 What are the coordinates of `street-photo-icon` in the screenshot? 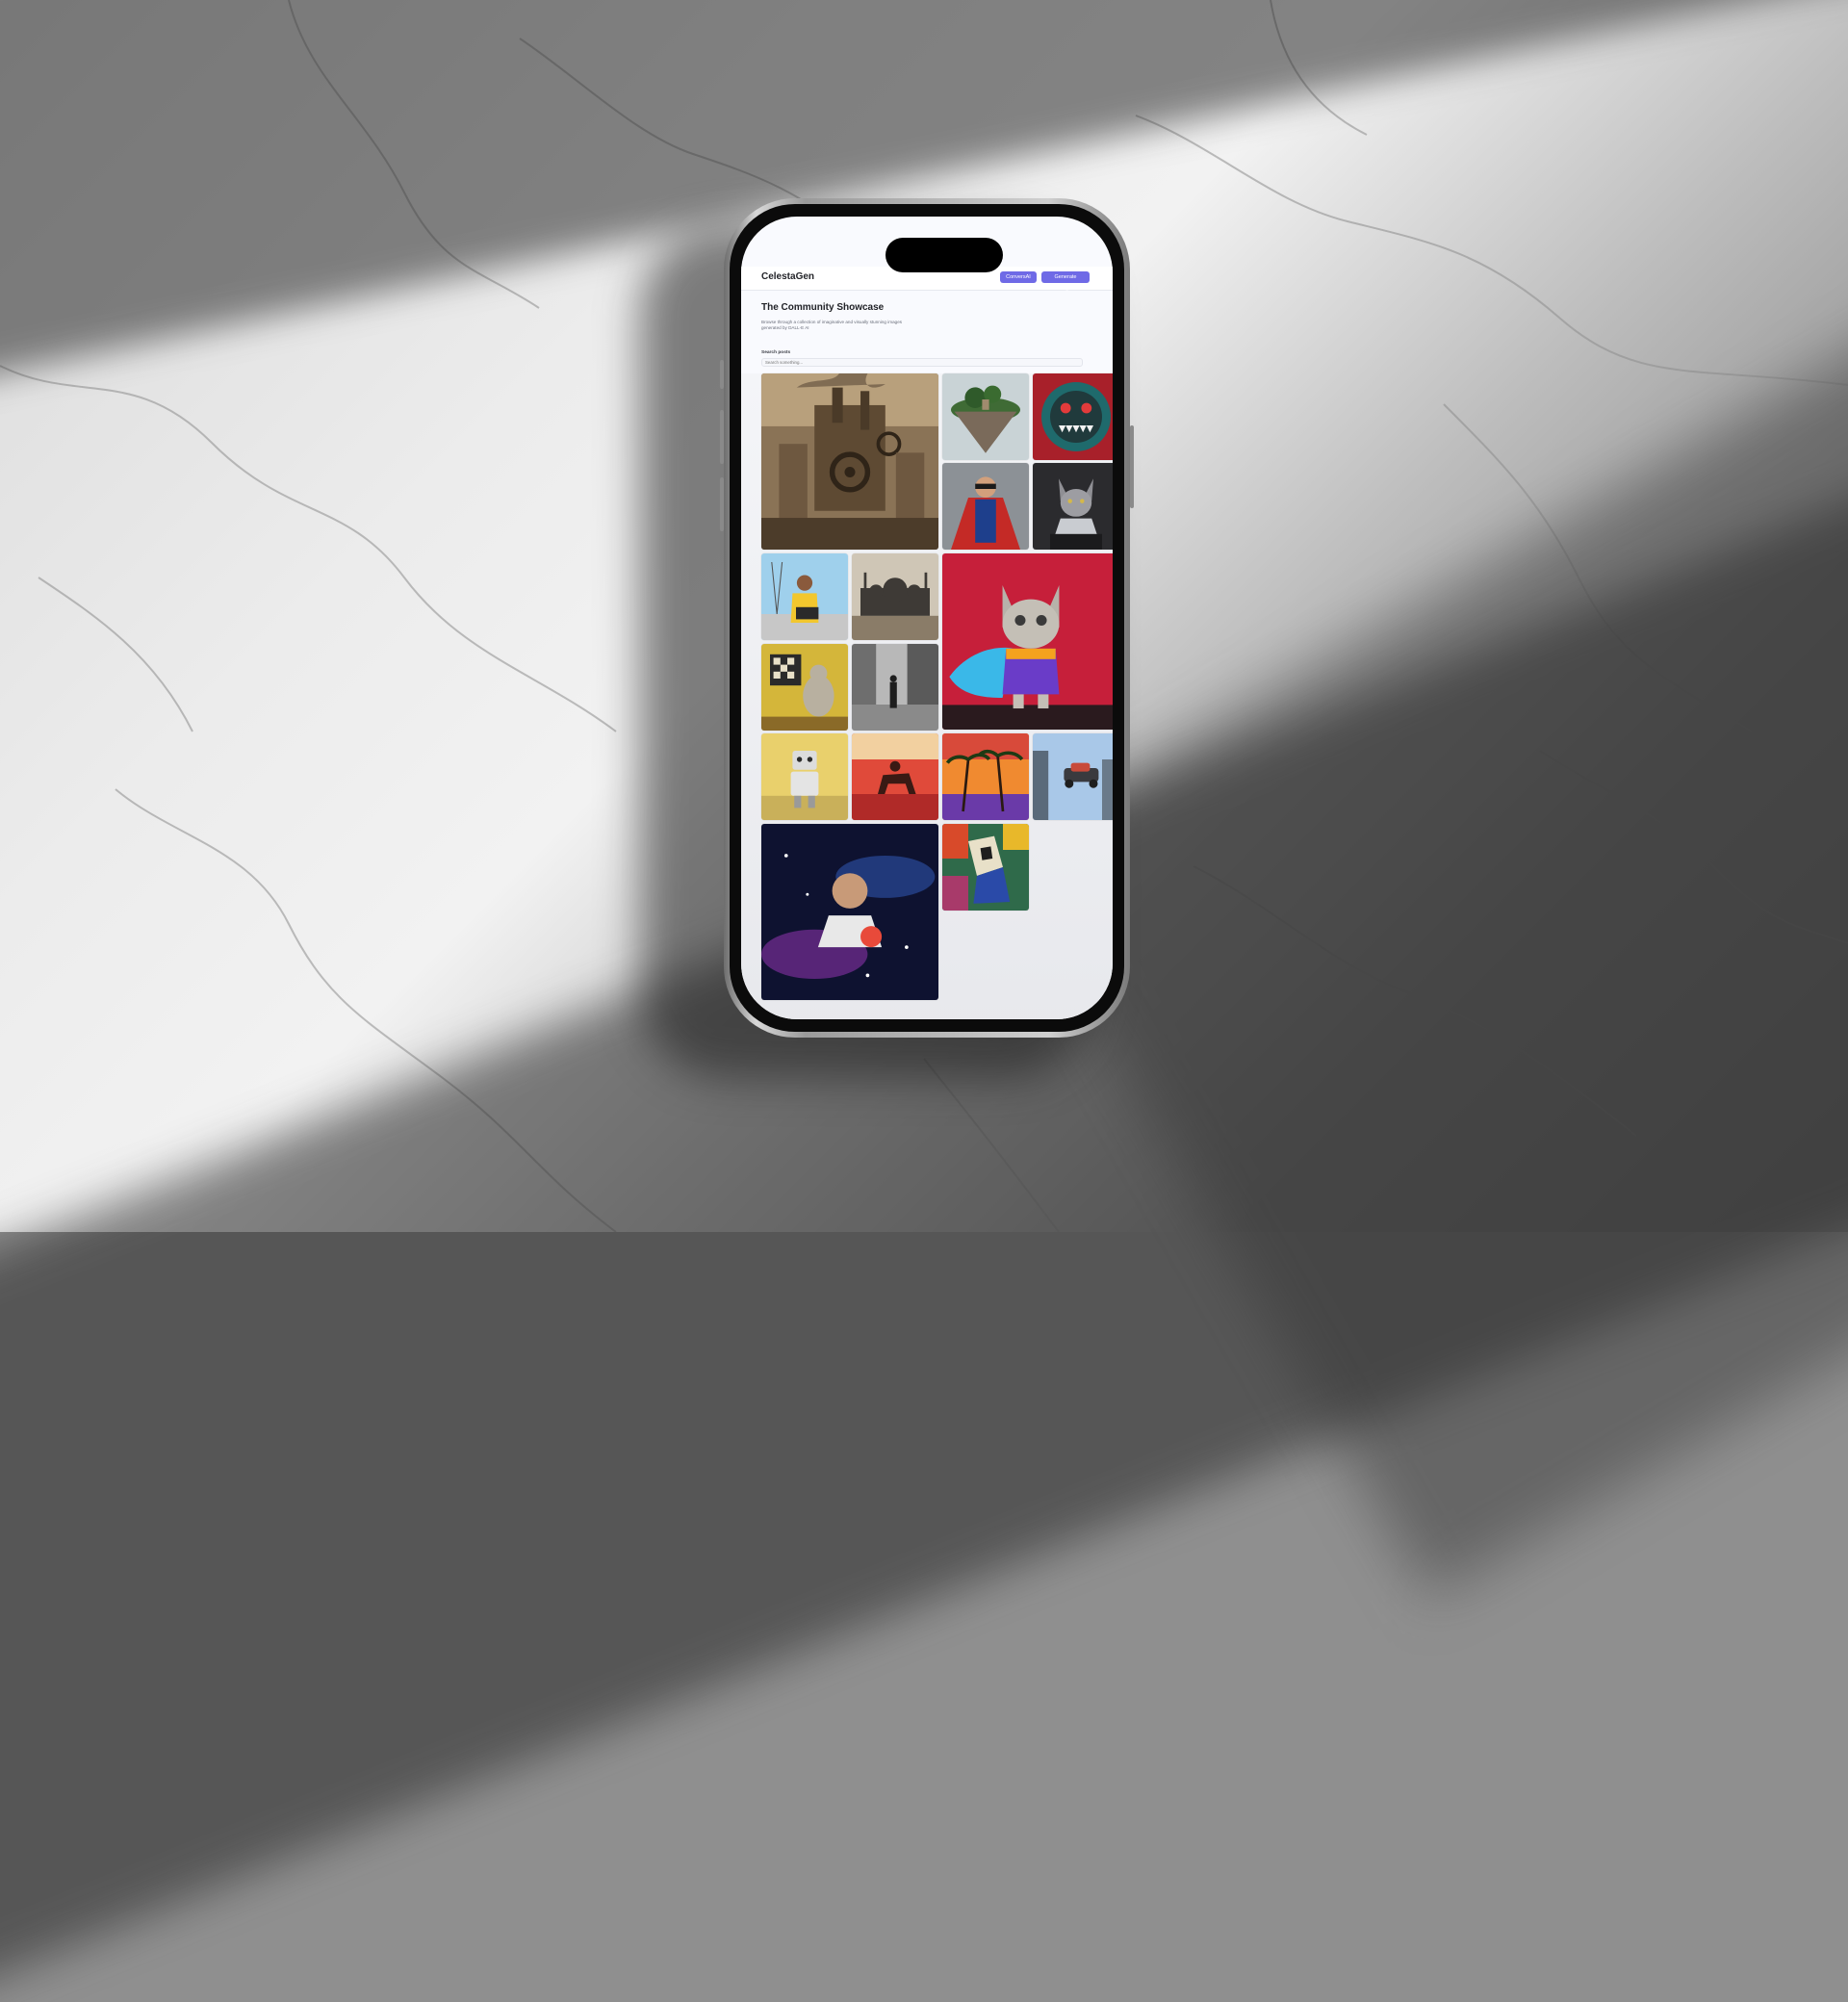 It's located at (895, 687).